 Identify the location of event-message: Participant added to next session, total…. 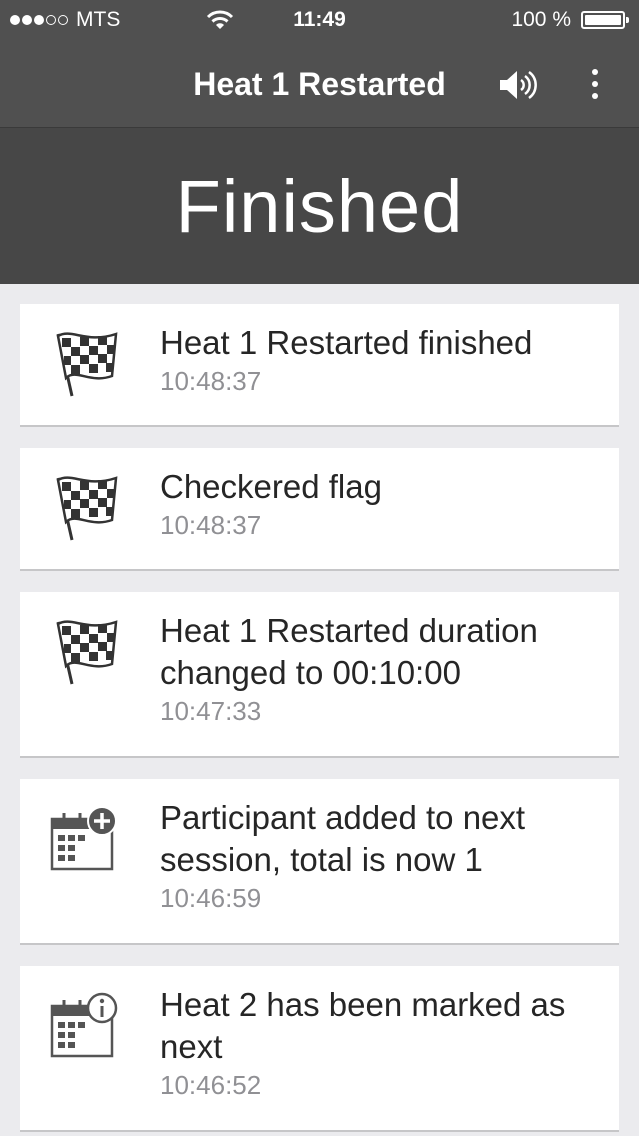
(343, 838).